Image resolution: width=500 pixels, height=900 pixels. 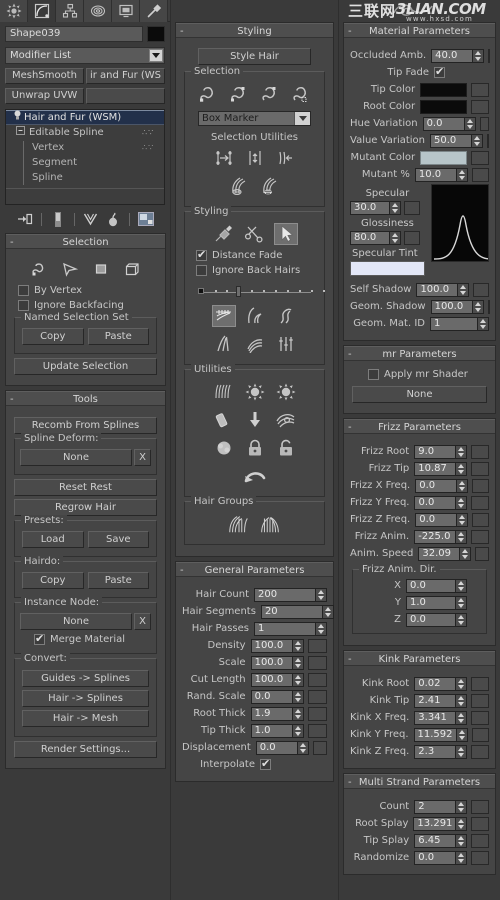 I want to click on stack-item-spline: Spline, so click(x=85, y=177).